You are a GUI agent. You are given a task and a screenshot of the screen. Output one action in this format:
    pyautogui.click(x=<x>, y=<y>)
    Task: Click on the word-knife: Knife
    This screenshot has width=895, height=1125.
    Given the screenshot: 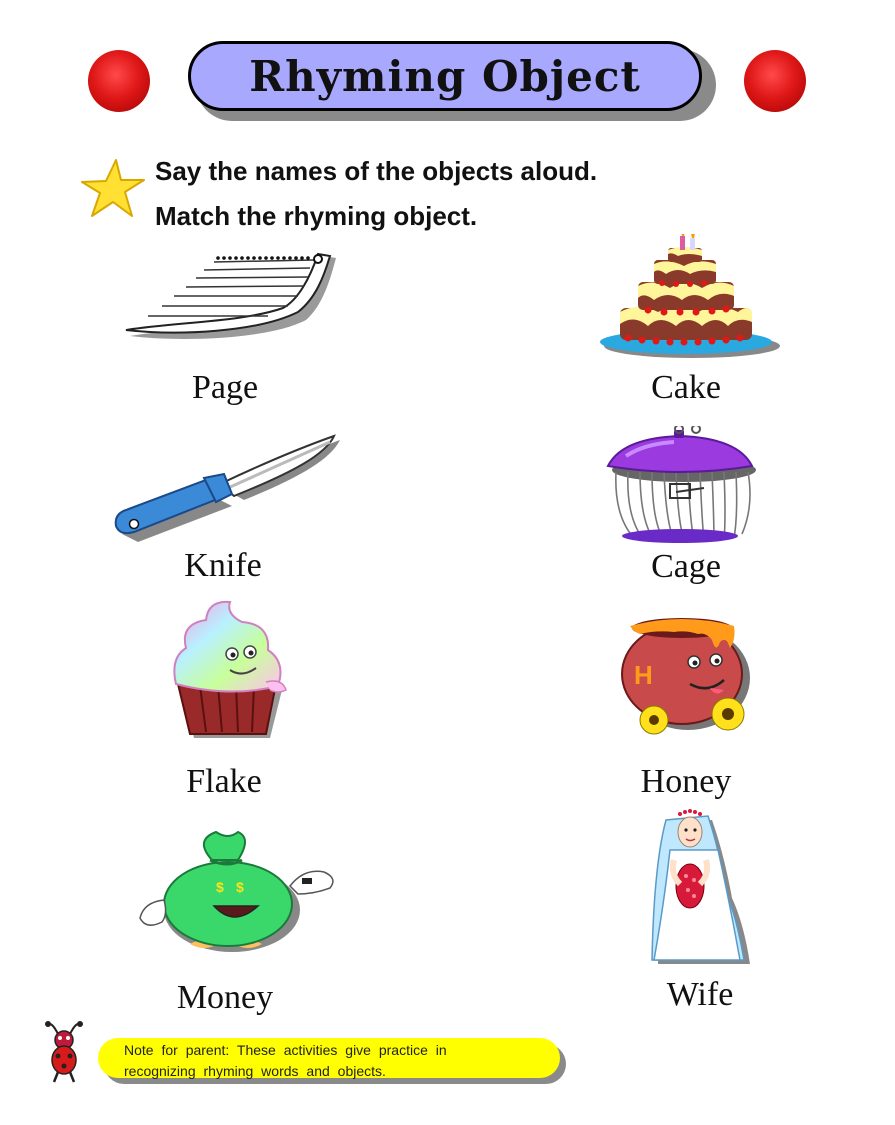 What is the action you would take?
    pyautogui.click(x=223, y=565)
    